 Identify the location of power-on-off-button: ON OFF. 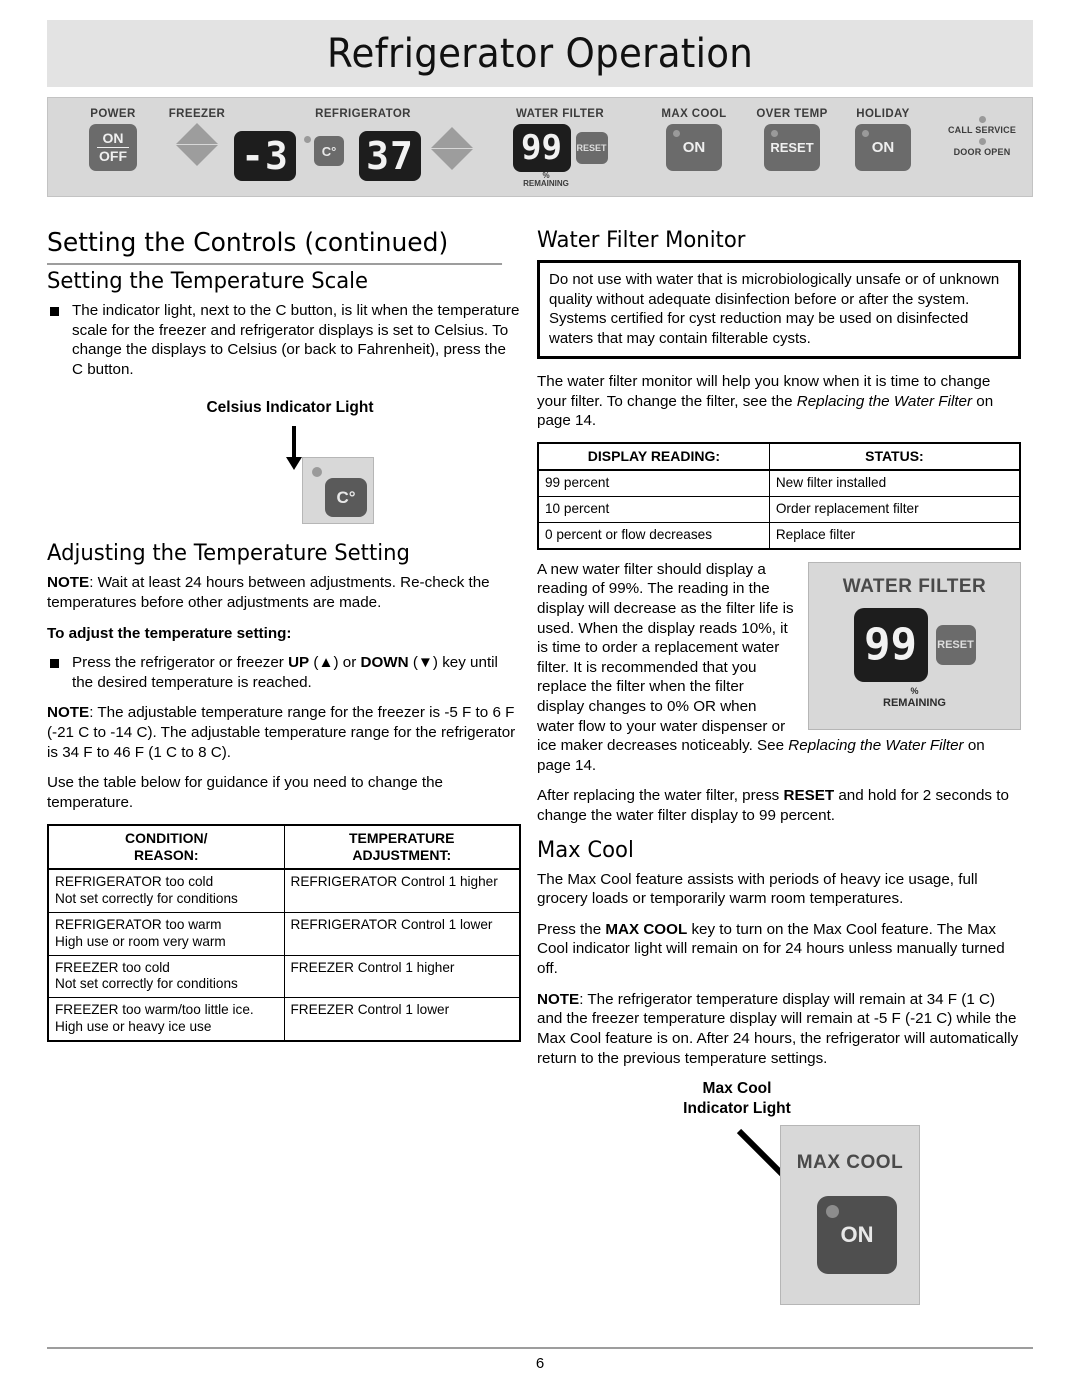
(113, 147).